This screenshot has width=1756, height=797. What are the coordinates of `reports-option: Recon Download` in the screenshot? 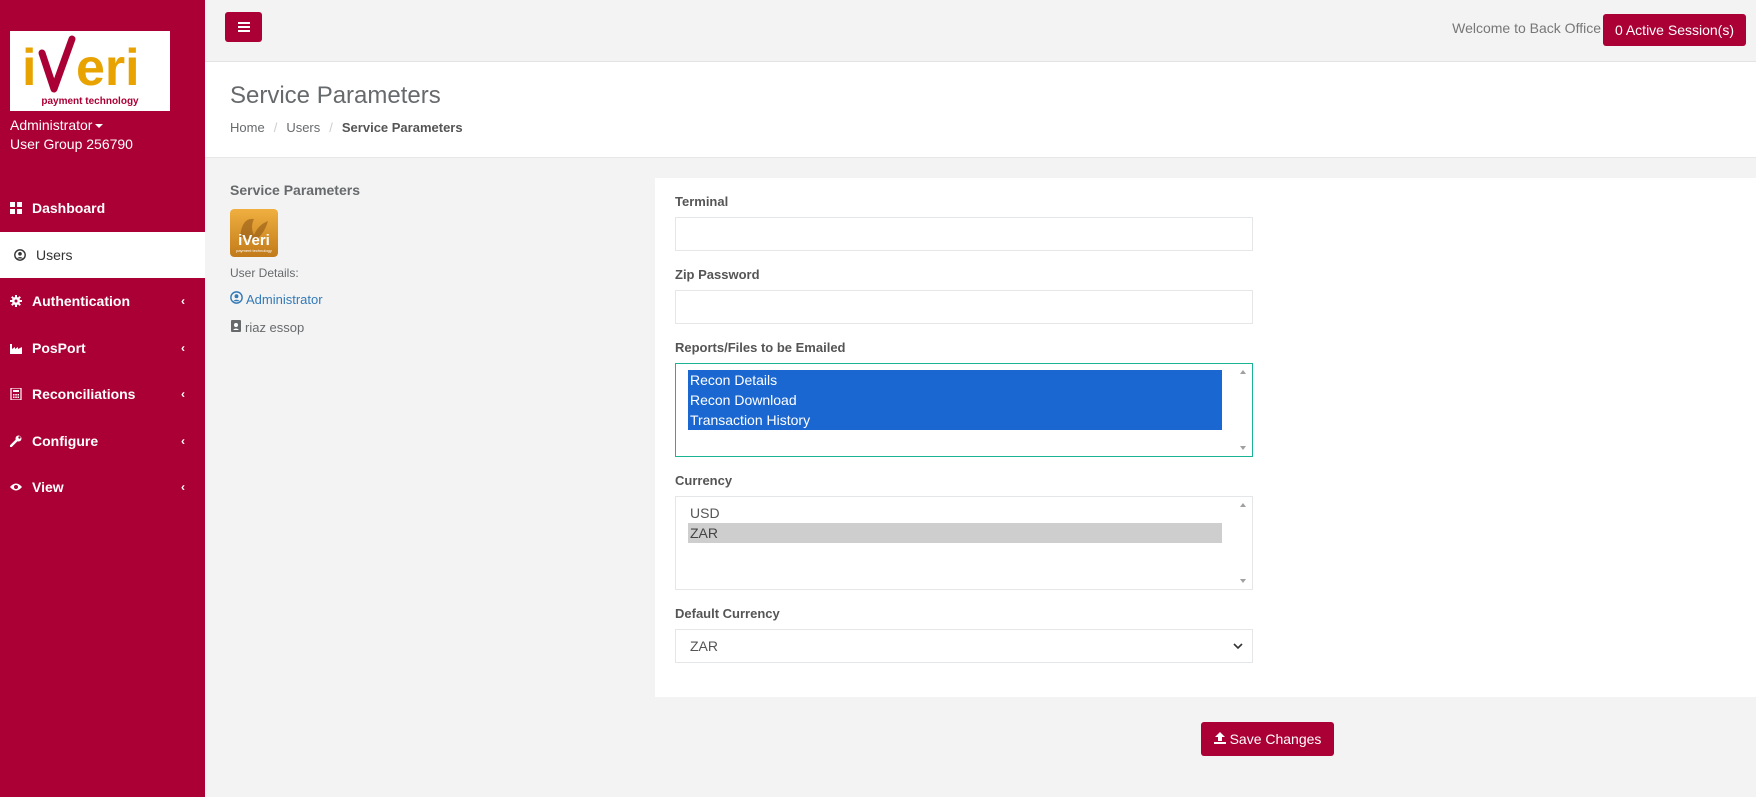 It's located at (955, 400).